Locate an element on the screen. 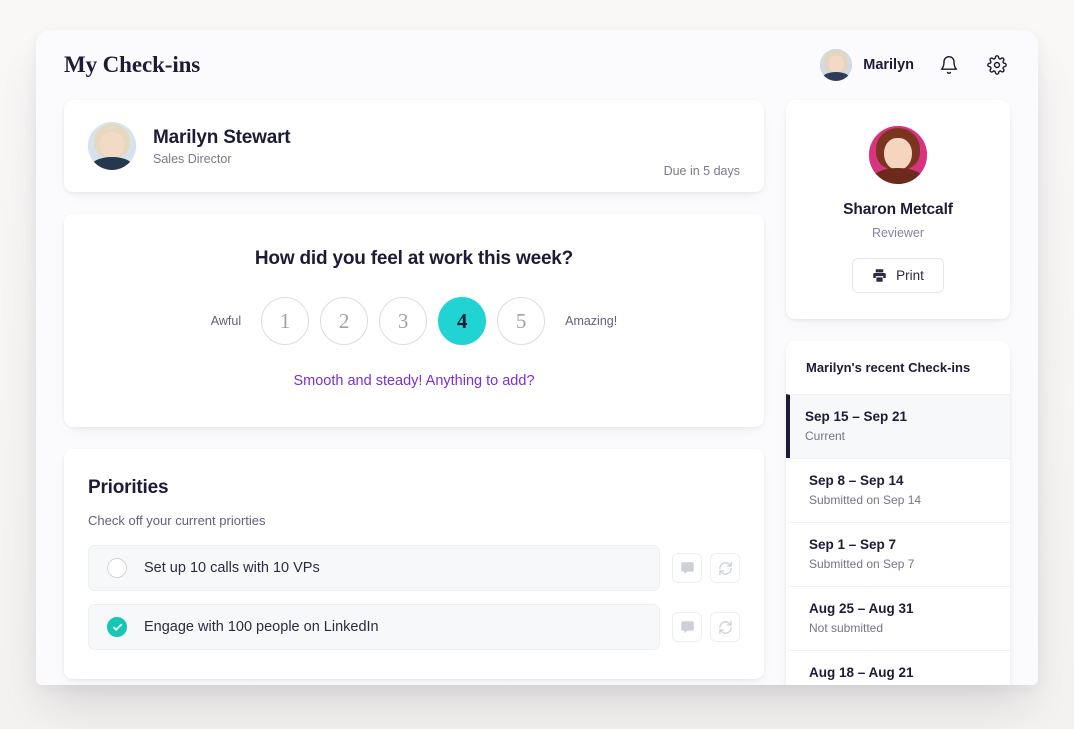 This screenshot has width=1074, height=729. priorities-title: Priorities is located at coordinates (128, 487).